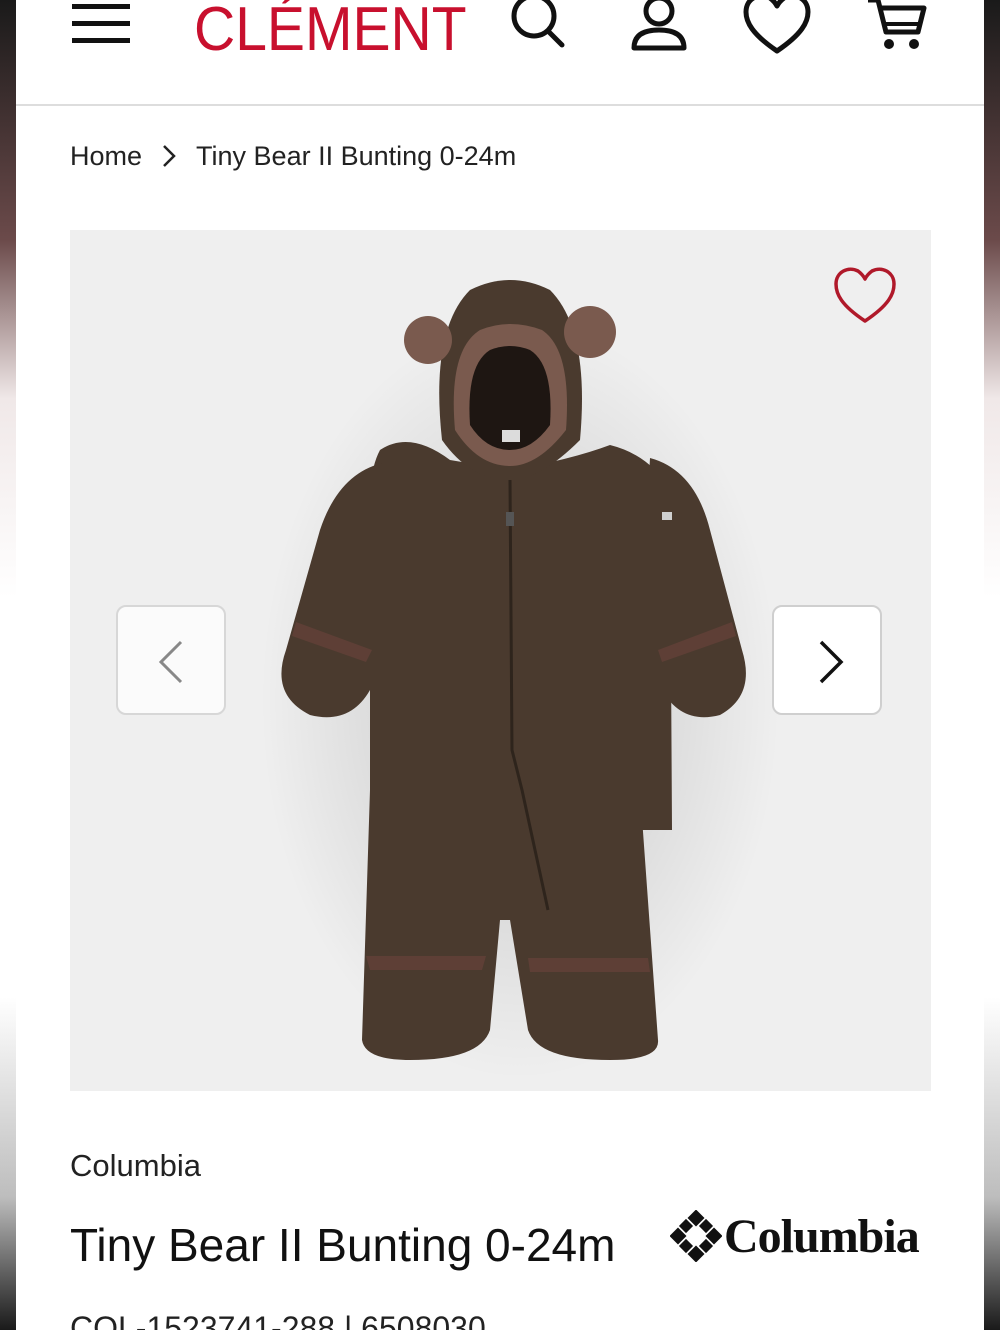 This screenshot has width=1000, height=1330. What do you see at coordinates (696, 1236) in the screenshot?
I see `columbia-diamond-icon` at bounding box center [696, 1236].